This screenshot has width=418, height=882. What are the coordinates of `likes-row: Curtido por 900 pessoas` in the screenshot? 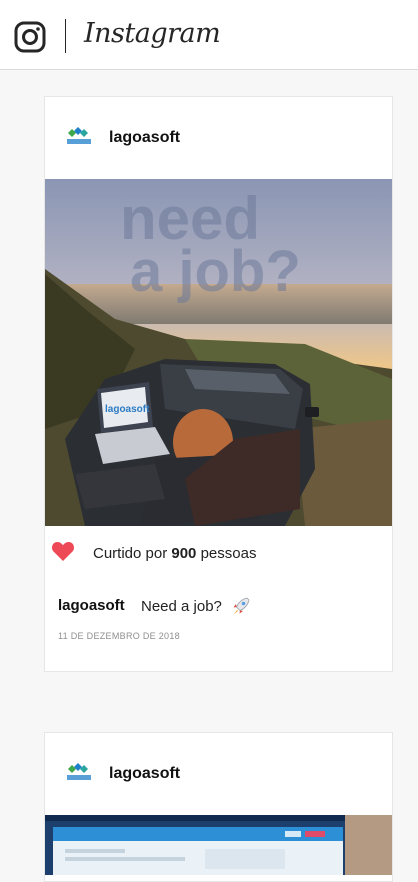 It's located at (218, 552).